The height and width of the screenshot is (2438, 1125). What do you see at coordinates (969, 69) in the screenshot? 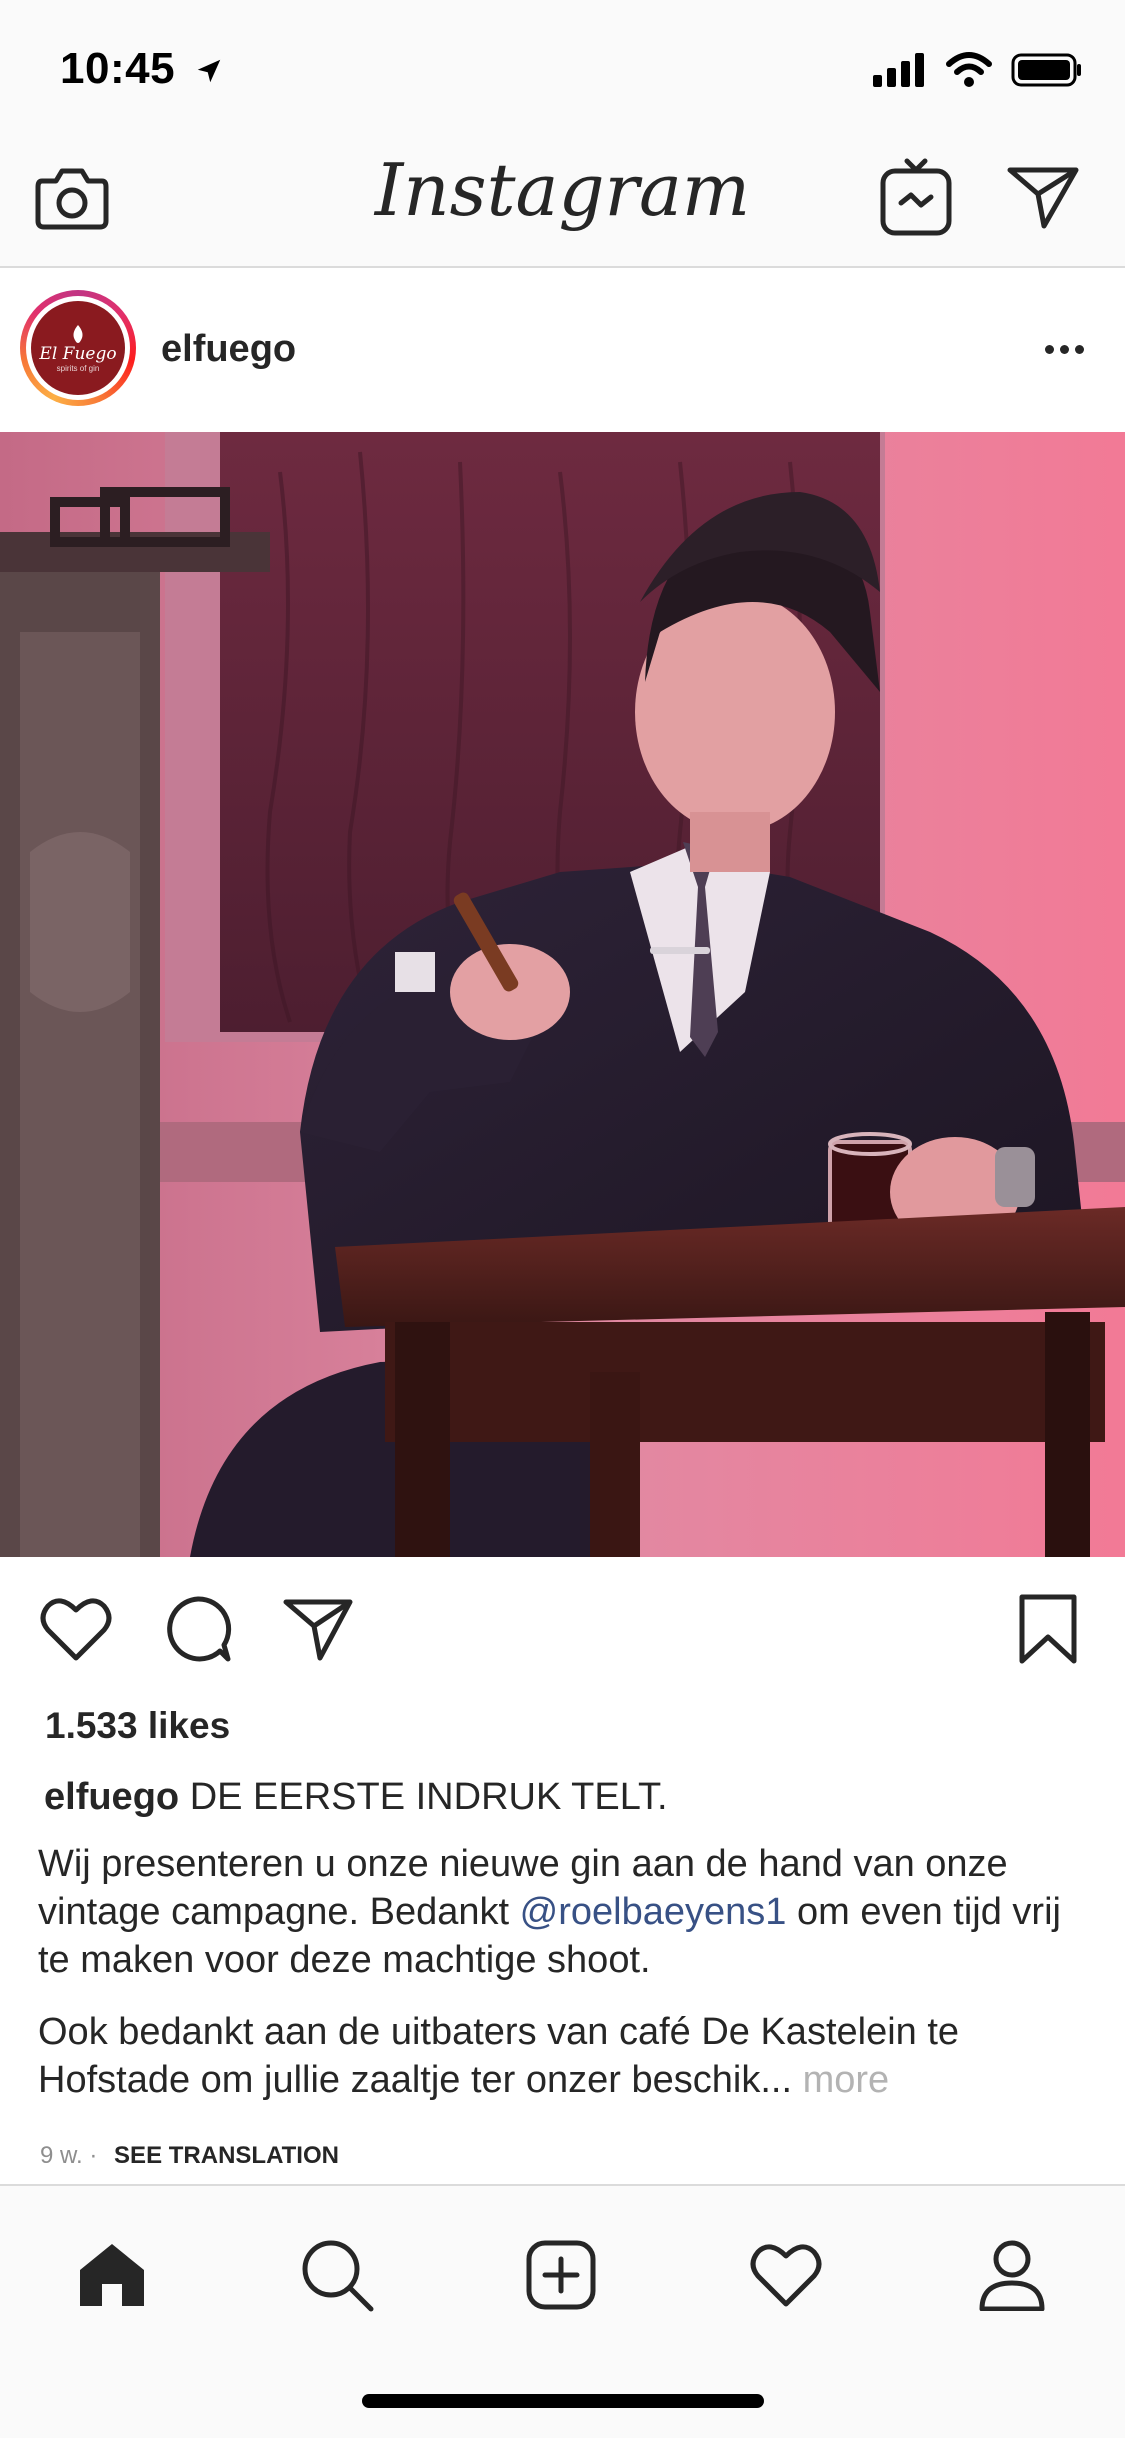
I see `wifi-icon` at bounding box center [969, 69].